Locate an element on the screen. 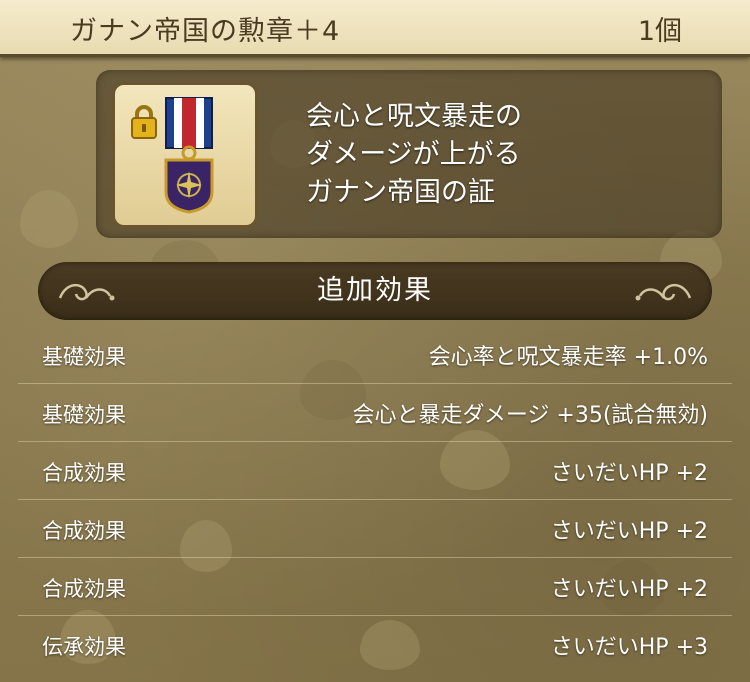 This screenshot has height=682, width=750. item-name: ガナン帝国の勲章＋4 is located at coordinates (205, 31).